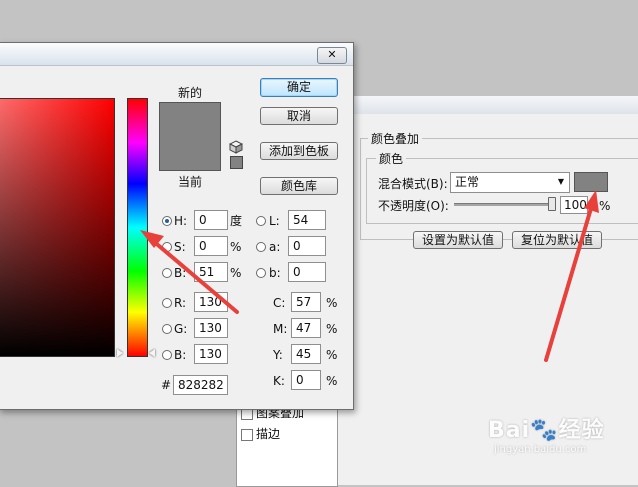 The height and width of the screenshot is (487, 638). I want to click on baidu-watermark: Bai🐾经验 jingyan.baidu.com, so click(563, 442).